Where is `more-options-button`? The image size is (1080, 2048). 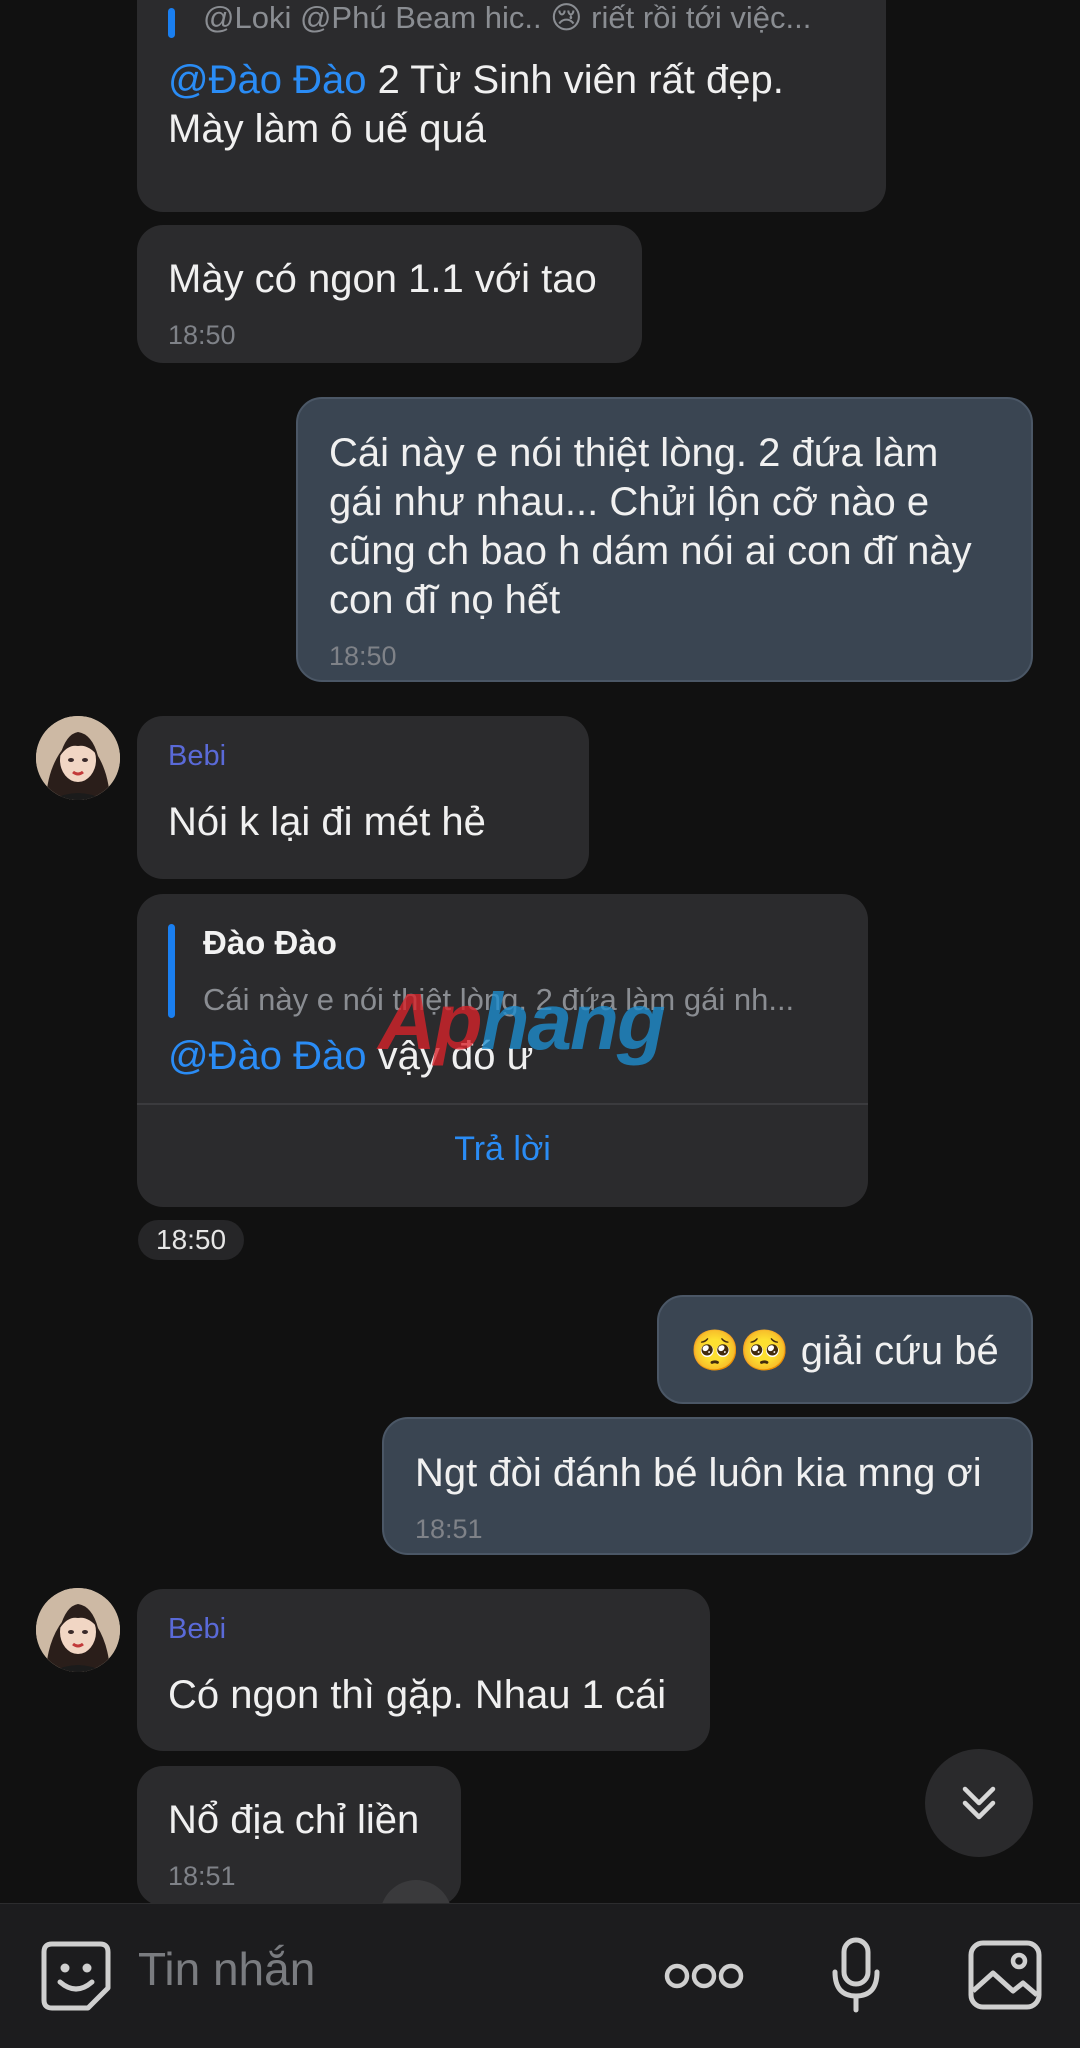 more-options-button is located at coordinates (704, 1976).